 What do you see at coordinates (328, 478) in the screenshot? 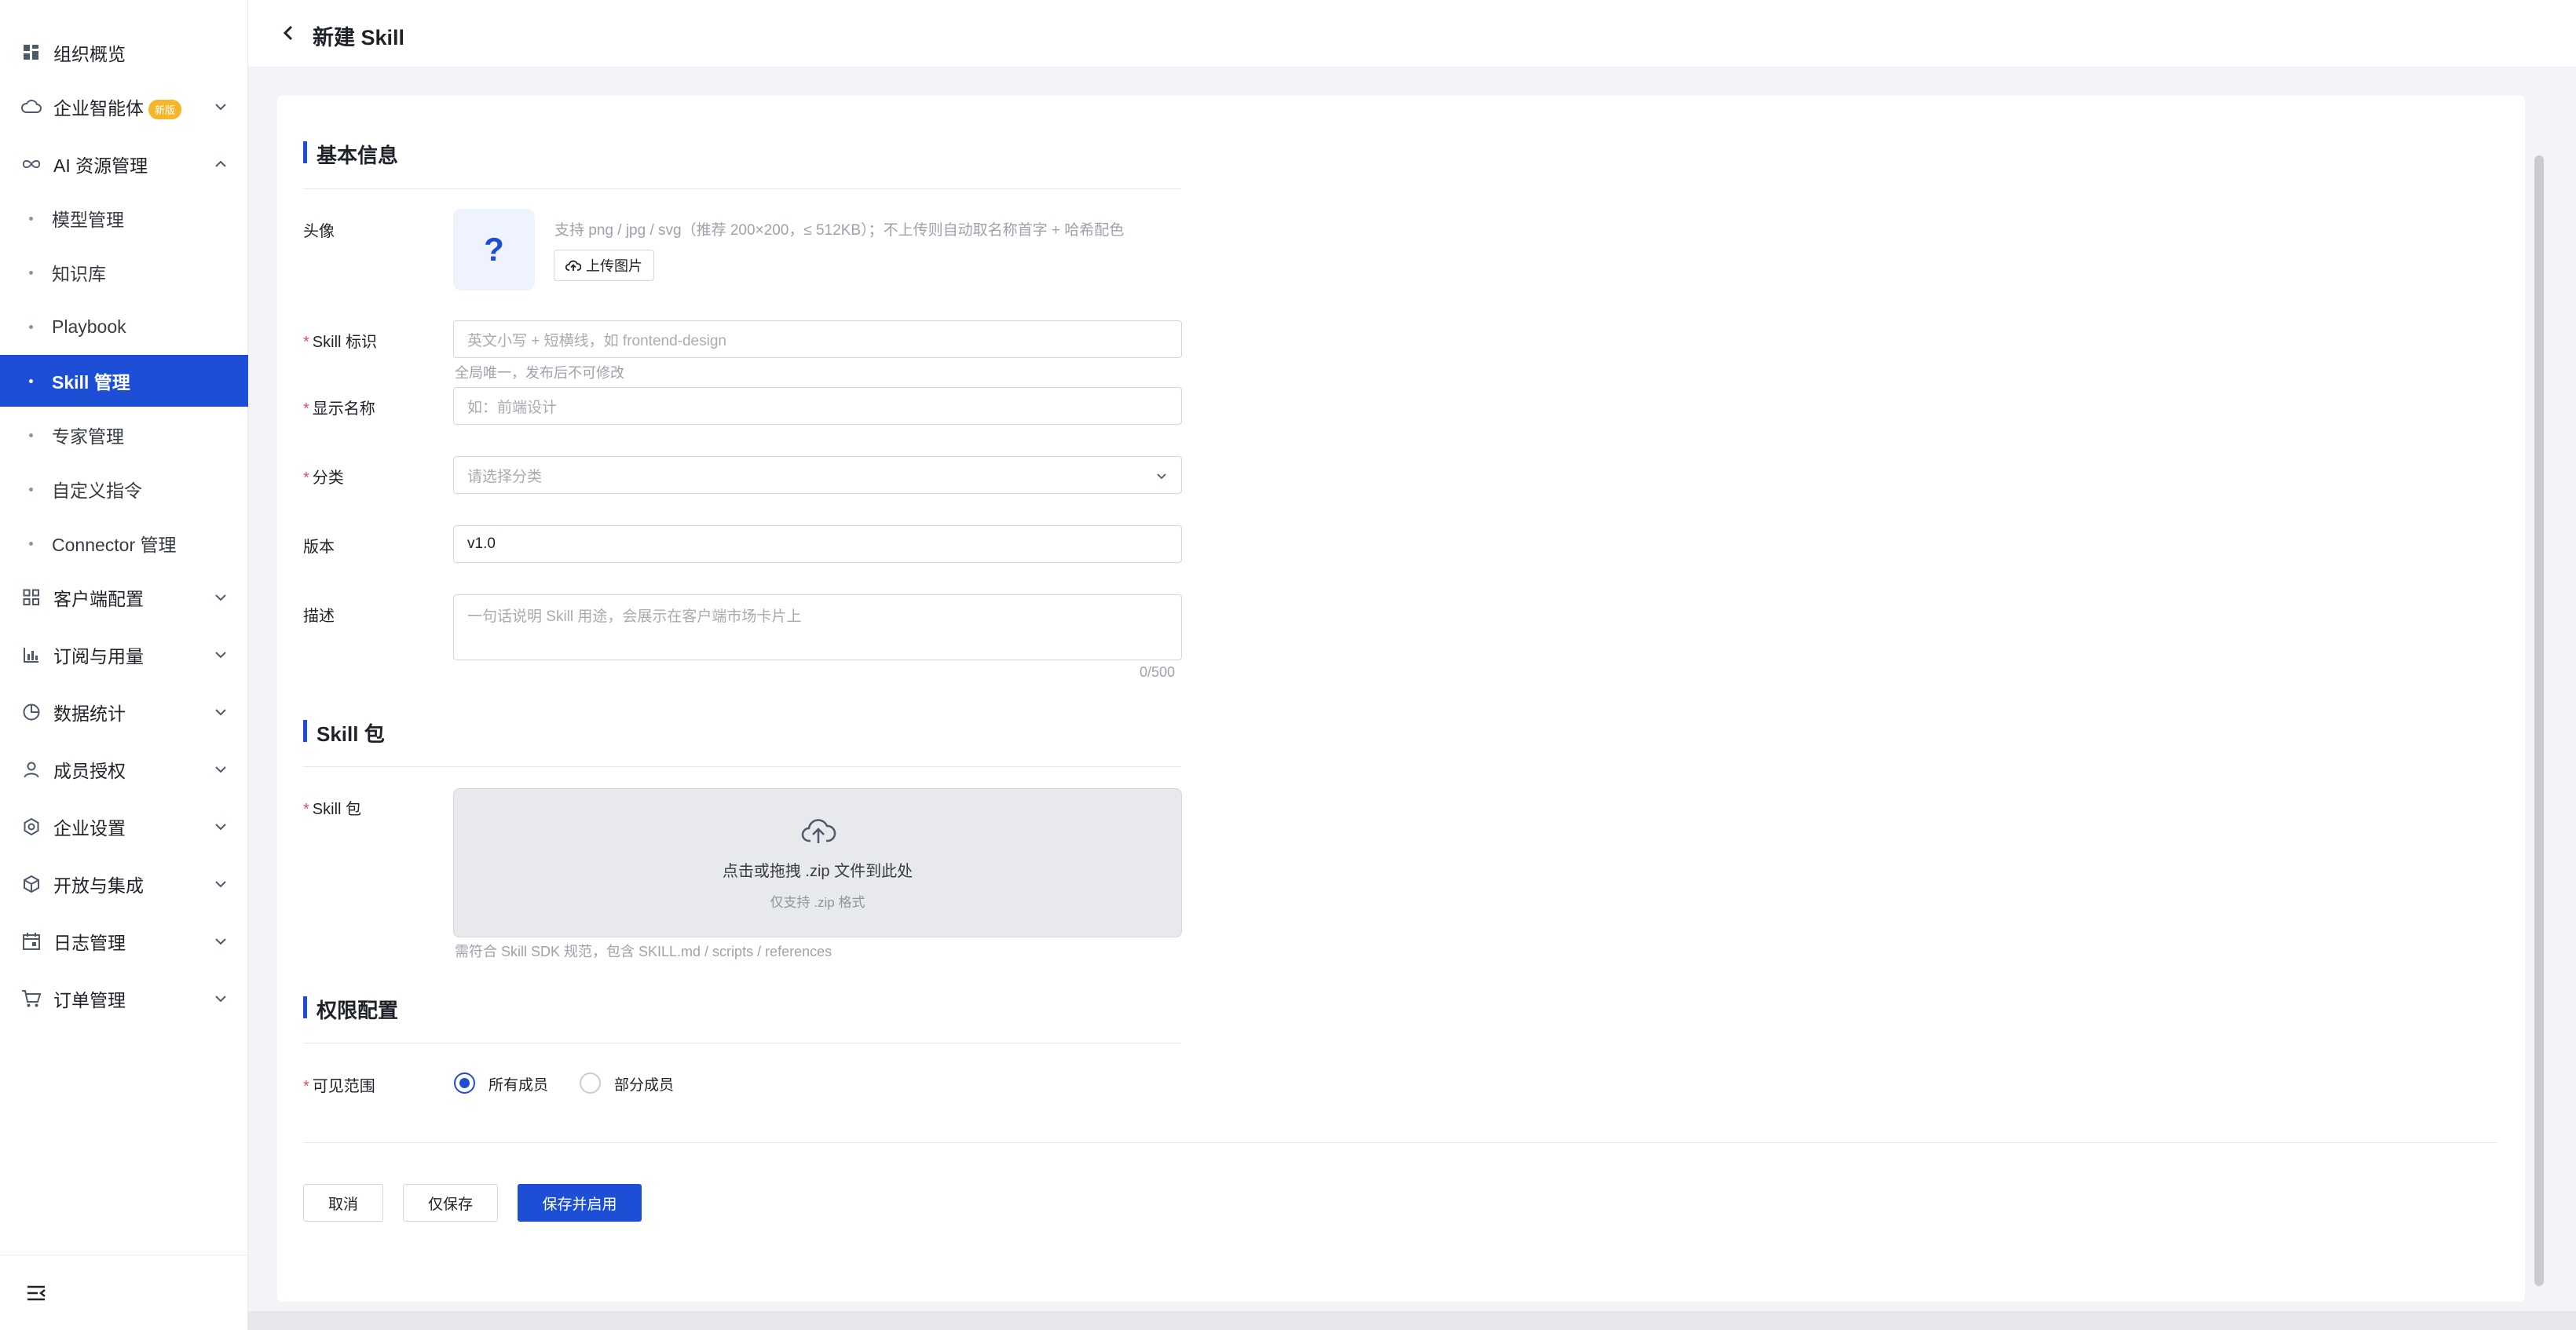
I see `category-label-text: 分类` at bounding box center [328, 478].